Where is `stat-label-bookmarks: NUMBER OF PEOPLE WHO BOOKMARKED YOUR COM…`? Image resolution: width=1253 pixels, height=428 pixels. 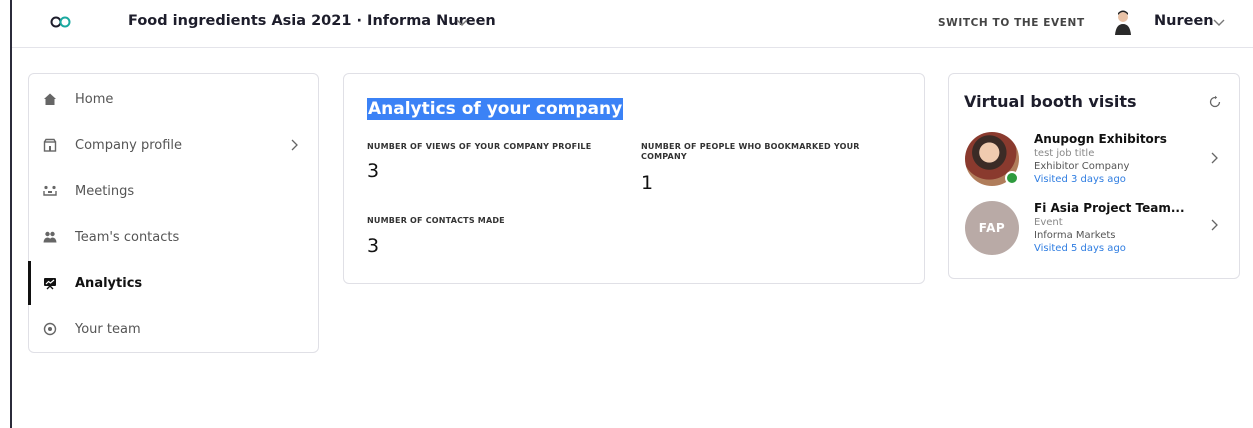
stat-label-bookmarks: NUMBER OF PEOPLE WHO BOOKMARKED YOUR COM… is located at coordinates (750, 152).